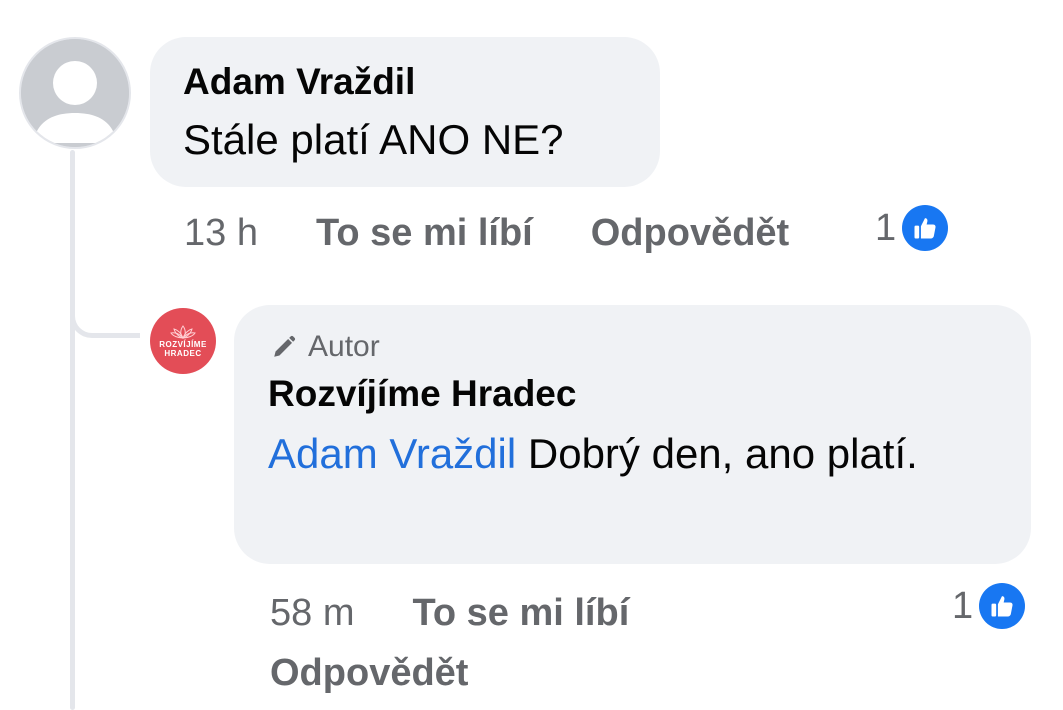 The height and width of the screenshot is (710, 1063). I want to click on reply-actions: 58 m To se mi líbí Odpovědět, so click(610, 643).